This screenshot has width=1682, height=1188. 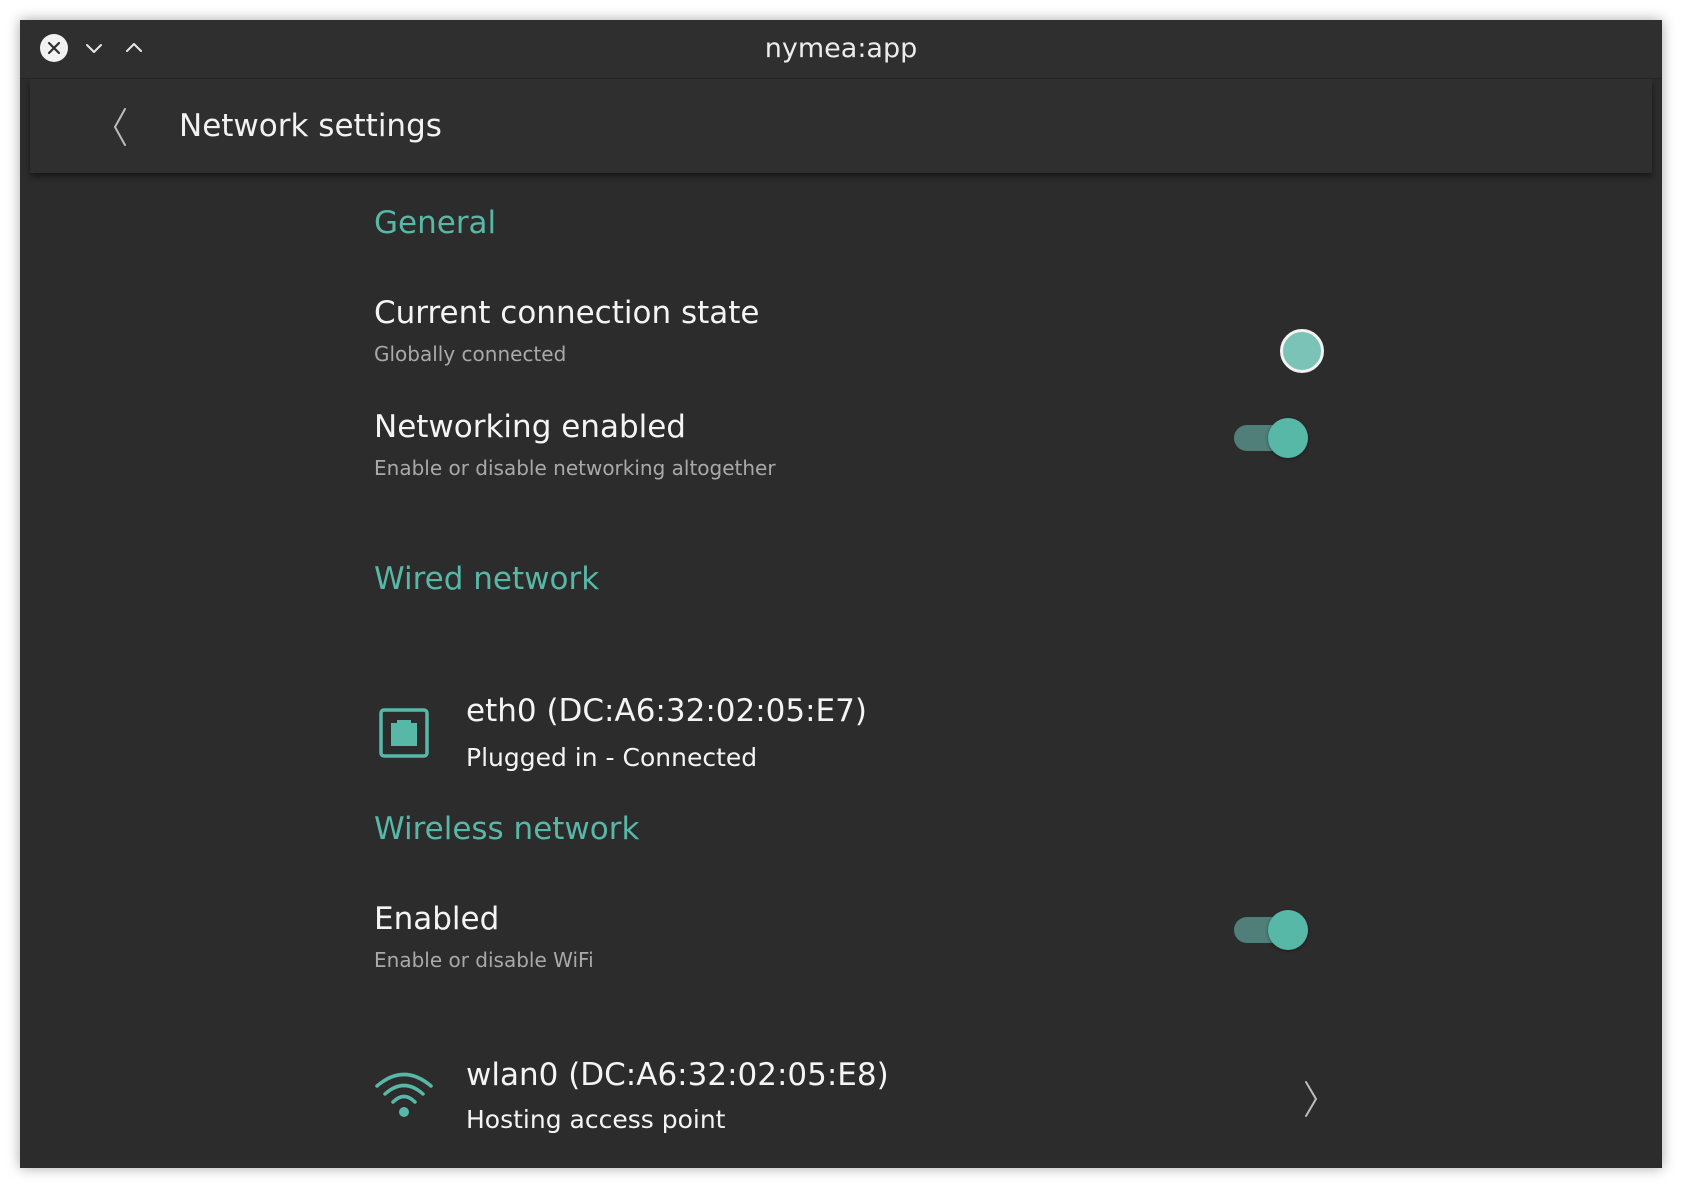 What do you see at coordinates (435, 223) in the screenshot?
I see `section-title-general: General` at bounding box center [435, 223].